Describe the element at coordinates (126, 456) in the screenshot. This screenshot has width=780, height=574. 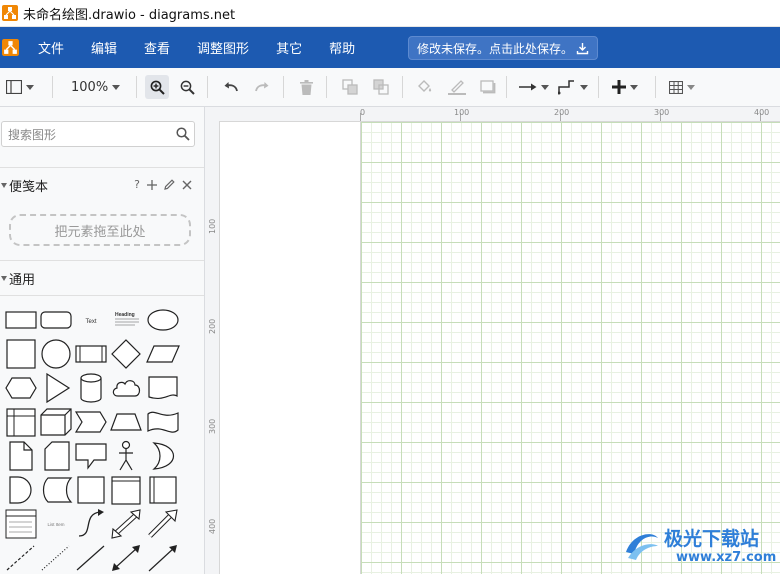
I see `actor-shape` at that location.